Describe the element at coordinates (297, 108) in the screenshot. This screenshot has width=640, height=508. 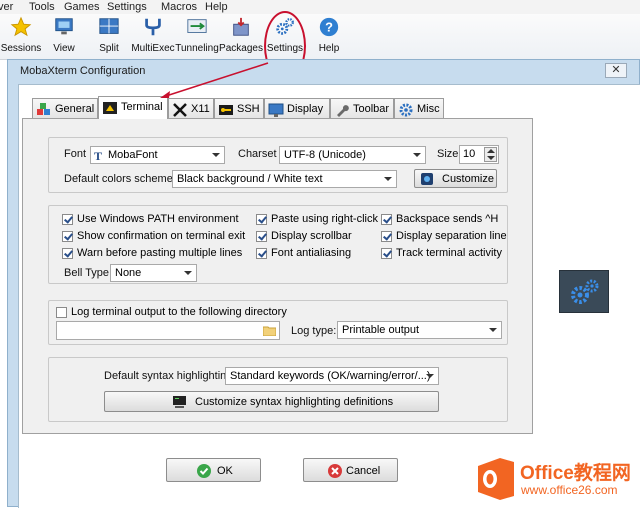
I see `tab-display: Display` at that location.